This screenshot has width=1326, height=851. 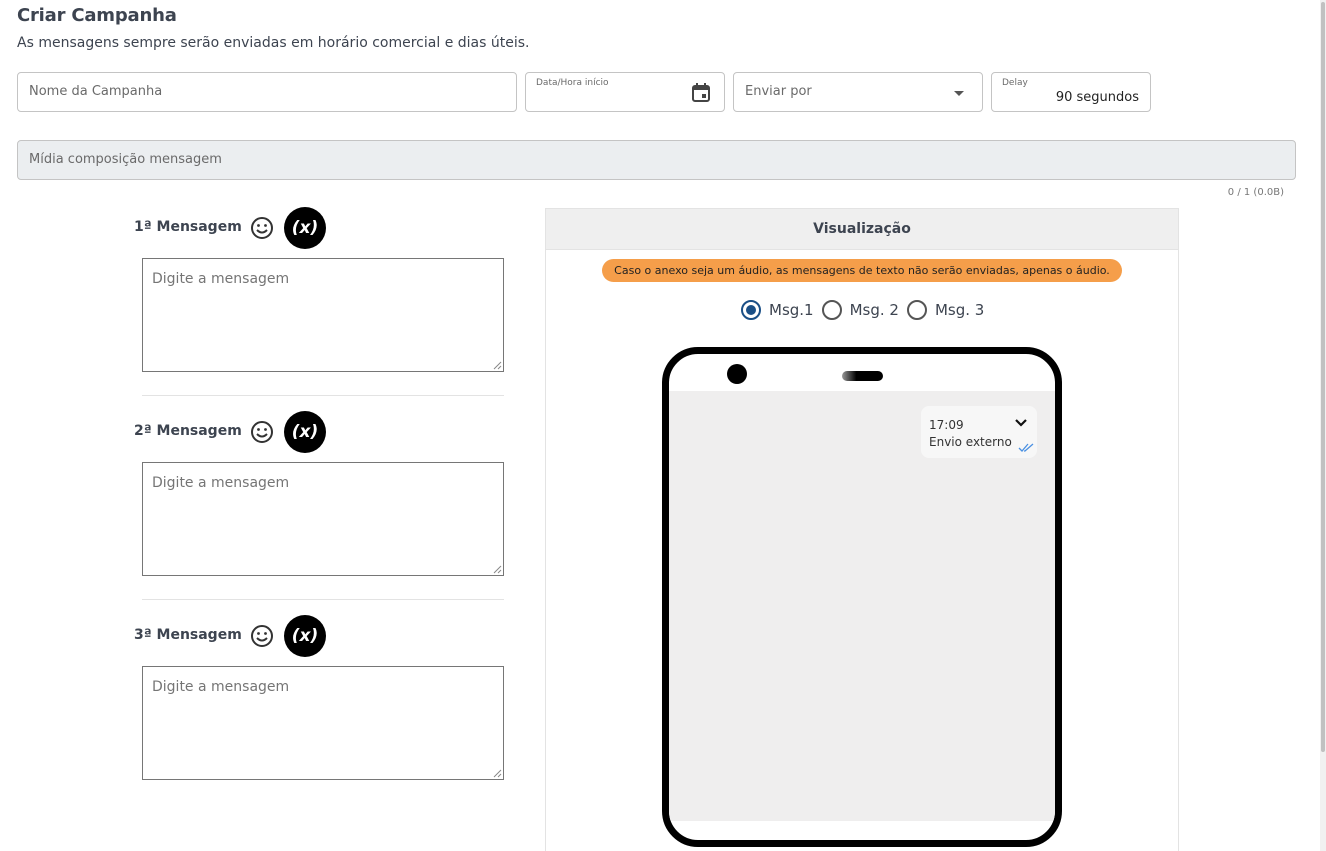 What do you see at coordinates (959, 310) in the screenshot?
I see `radio-msg-3-label: Msg. 3` at bounding box center [959, 310].